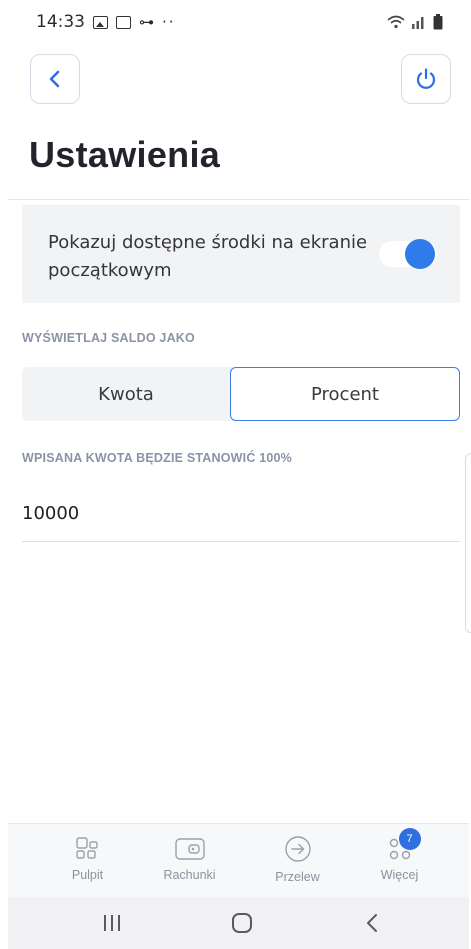  Describe the element at coordinates (169, 22) in the screenshot. I see `more-dots-icon: ··` at that location.